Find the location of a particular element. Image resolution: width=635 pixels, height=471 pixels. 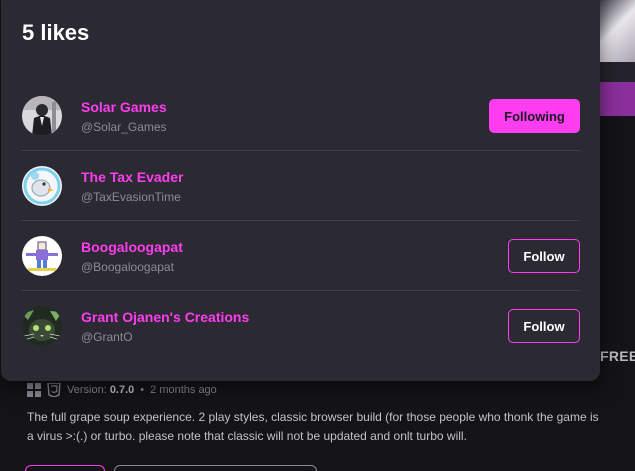

list-item: Boogaloogapat @Boogaloogapat Follow is located at coordinates (300, 256).